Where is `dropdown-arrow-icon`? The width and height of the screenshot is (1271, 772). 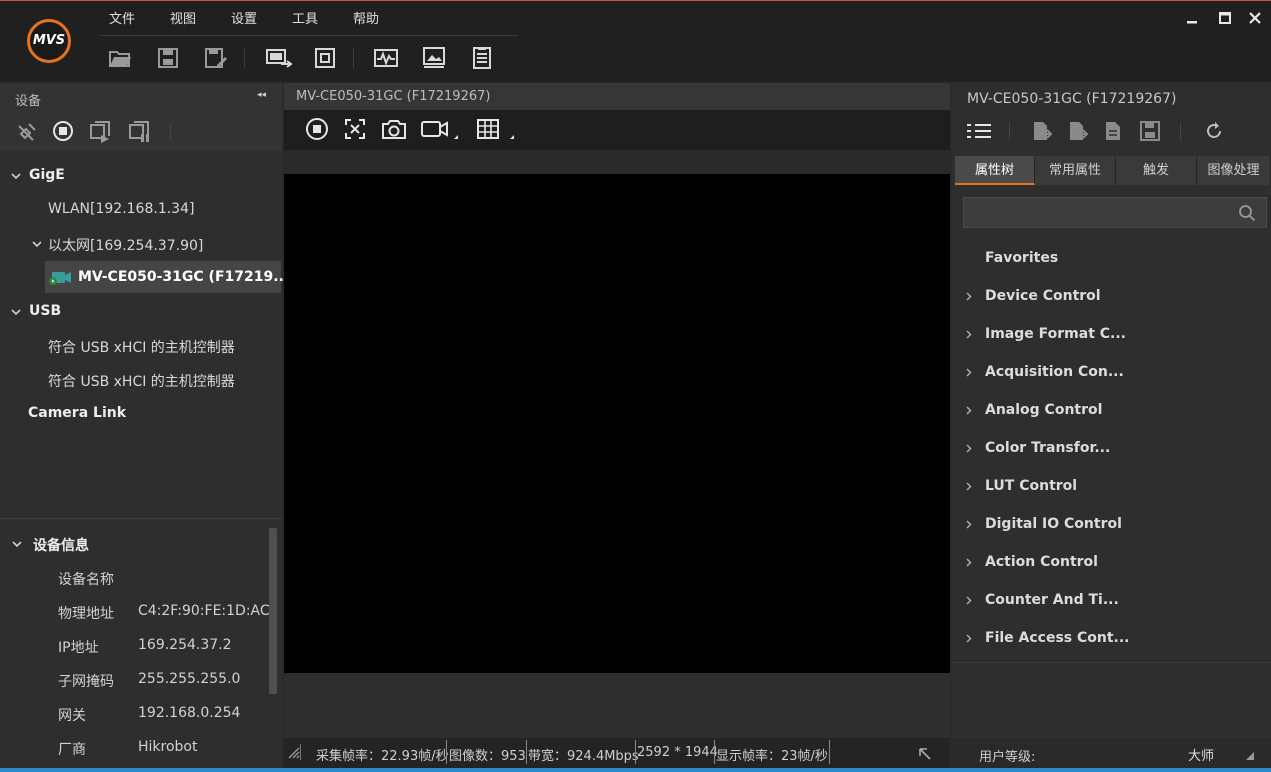
dropdown-arrow-icon is located at coordinates (1250, 756).